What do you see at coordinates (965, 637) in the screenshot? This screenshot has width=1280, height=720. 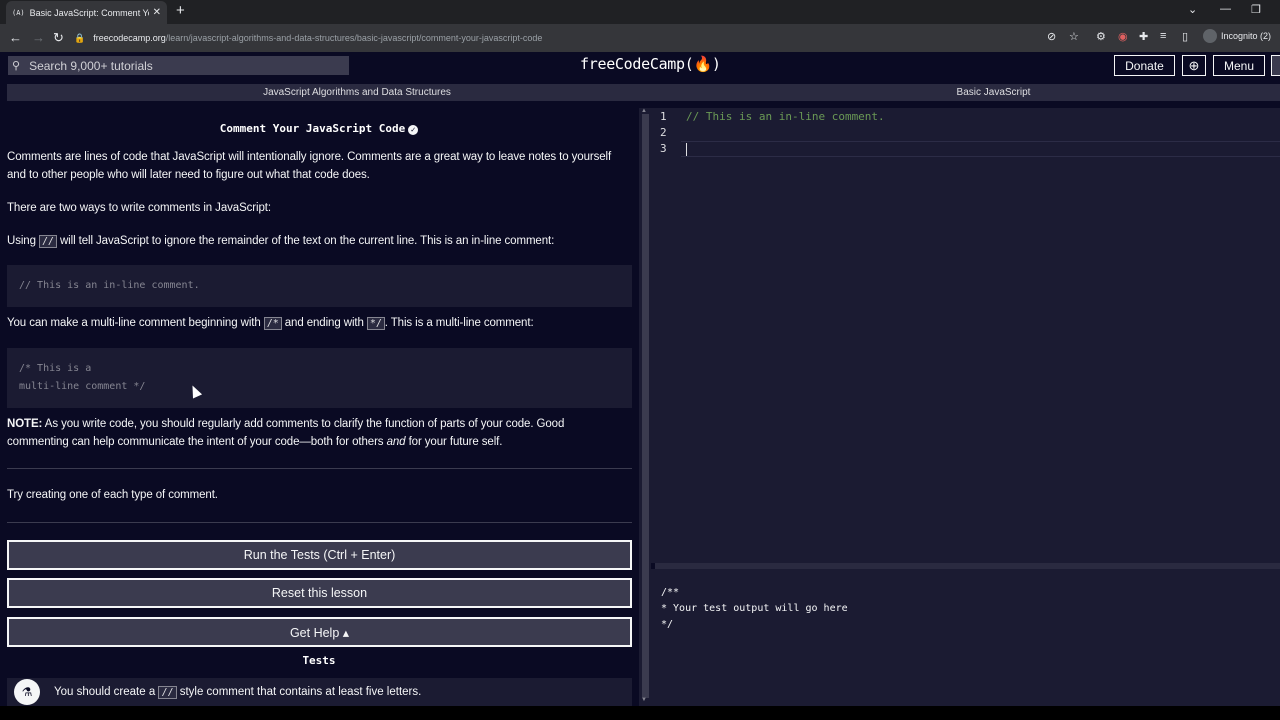 I see `test-output-console: /** * Your test output will go here */` at bounding box center [965, 637].